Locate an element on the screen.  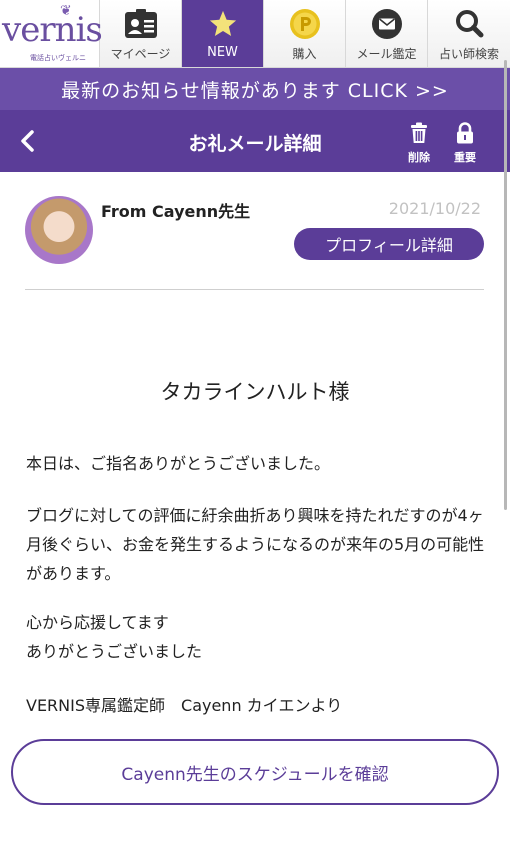
trash-icon is located at coordinates (419, 132).